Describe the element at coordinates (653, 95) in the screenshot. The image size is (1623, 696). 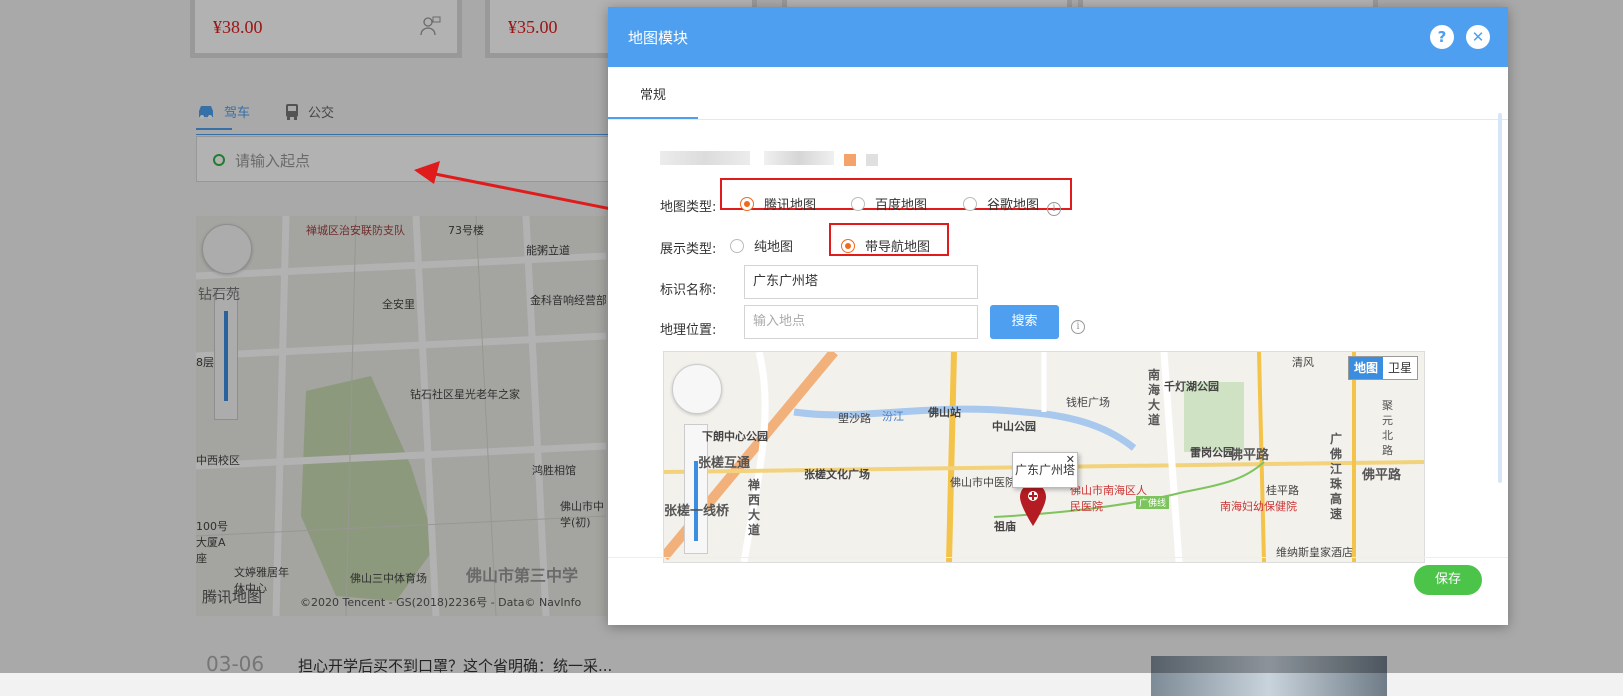
I see `tab-general-label: 常规` at that location.